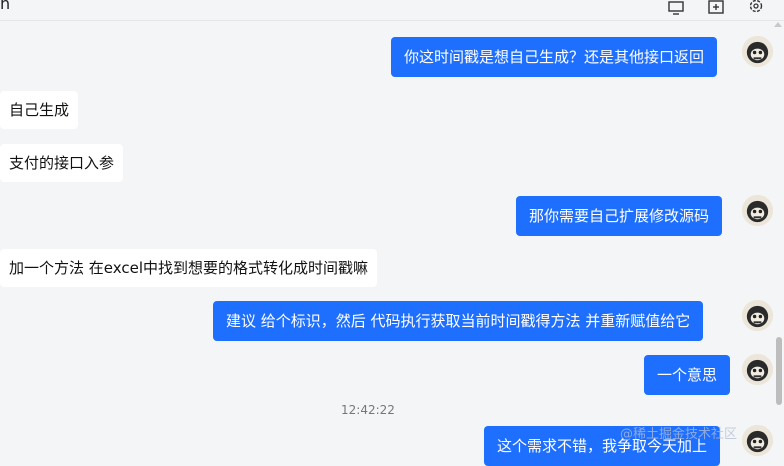 This screenshot has width=784, height=466. I want to click on watermark: @稀土掘金技术社区, so click(679, 434).